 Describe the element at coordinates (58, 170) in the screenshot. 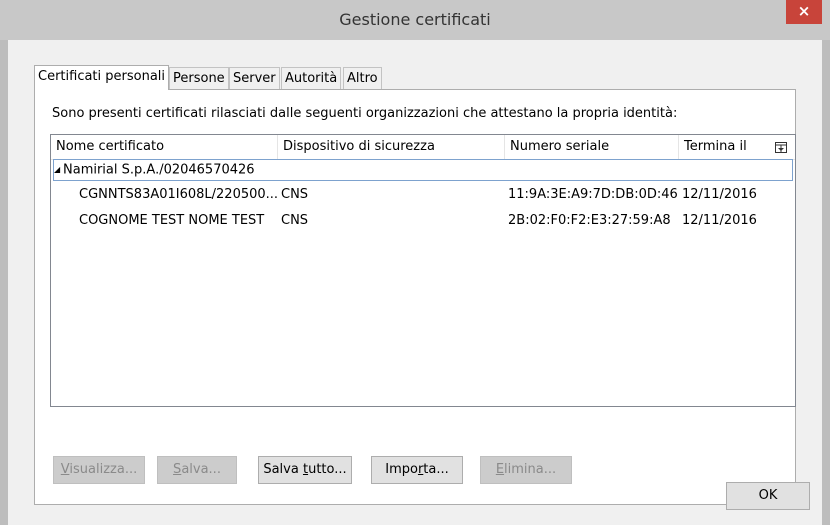

I see `expander-triangle-icon: ◢` at that location.